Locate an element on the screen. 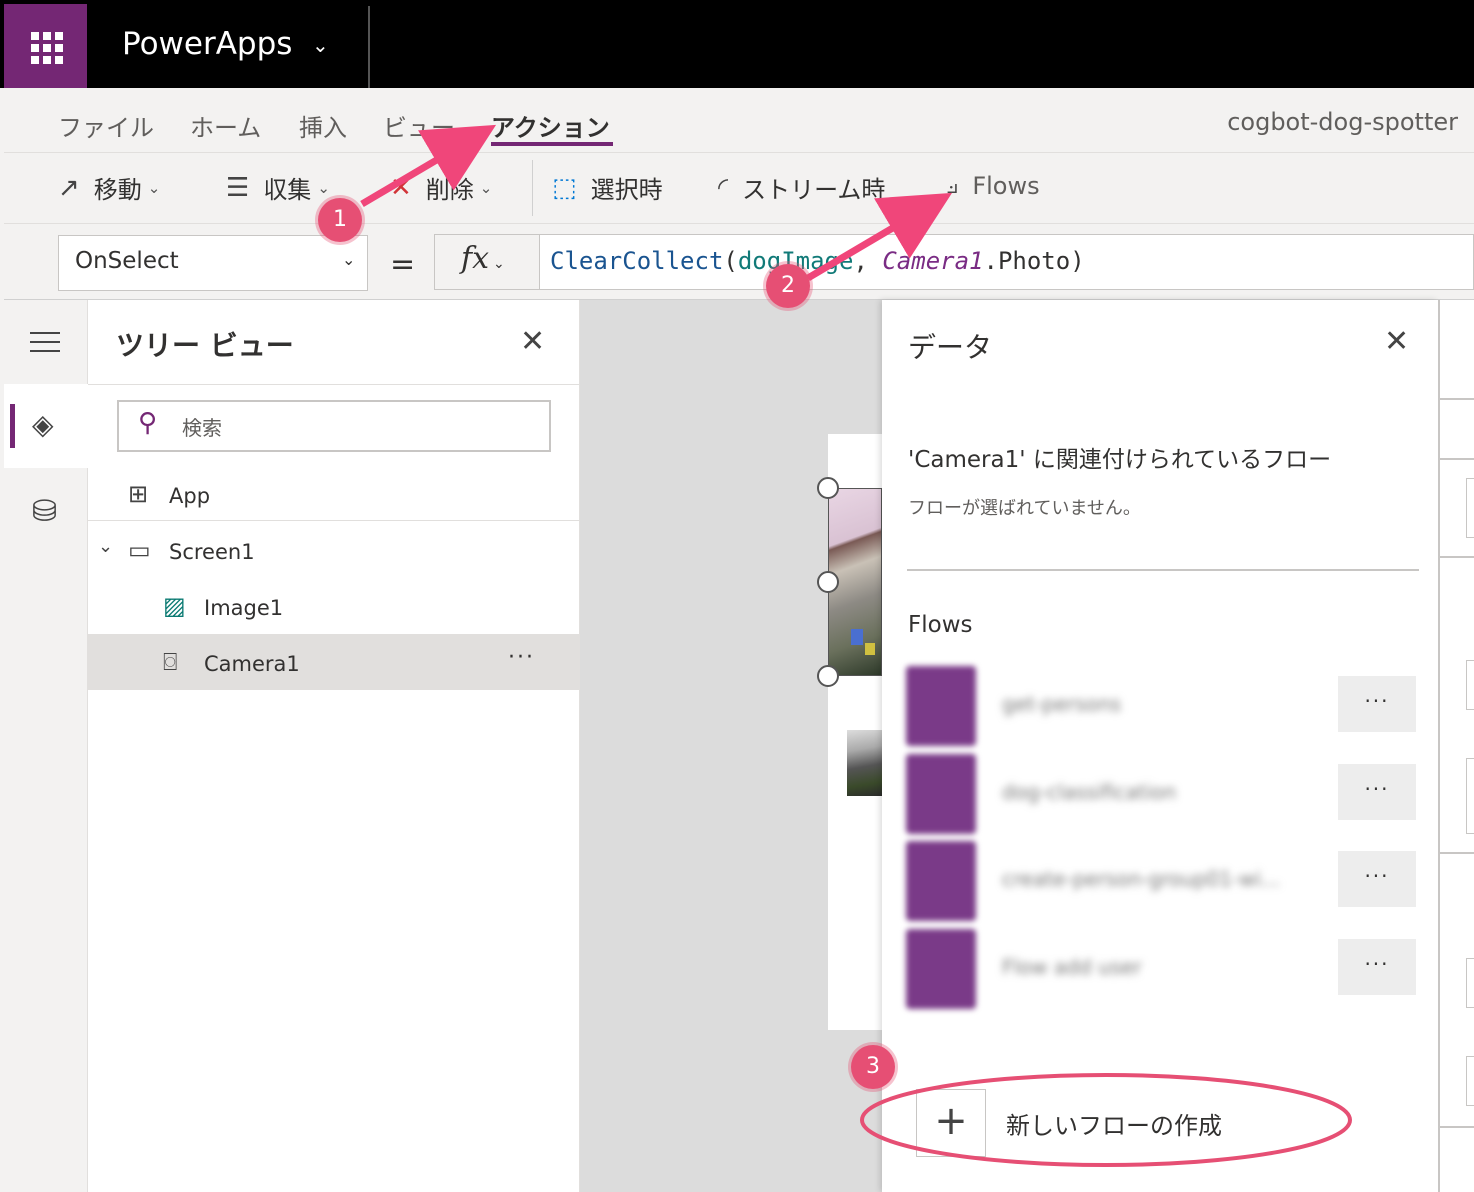  collect-button: ☰ 収集 ⌄ is located at coordinates (278, 187).